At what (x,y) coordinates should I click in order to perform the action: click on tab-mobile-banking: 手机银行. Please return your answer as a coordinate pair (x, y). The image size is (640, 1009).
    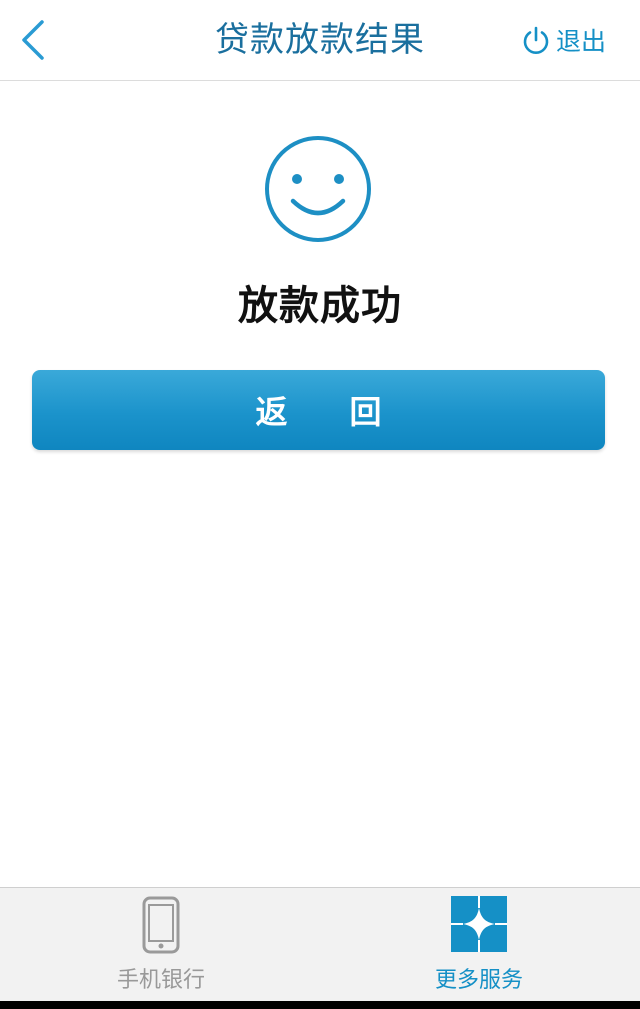
    Looking at the image, I should click on (161, 945).